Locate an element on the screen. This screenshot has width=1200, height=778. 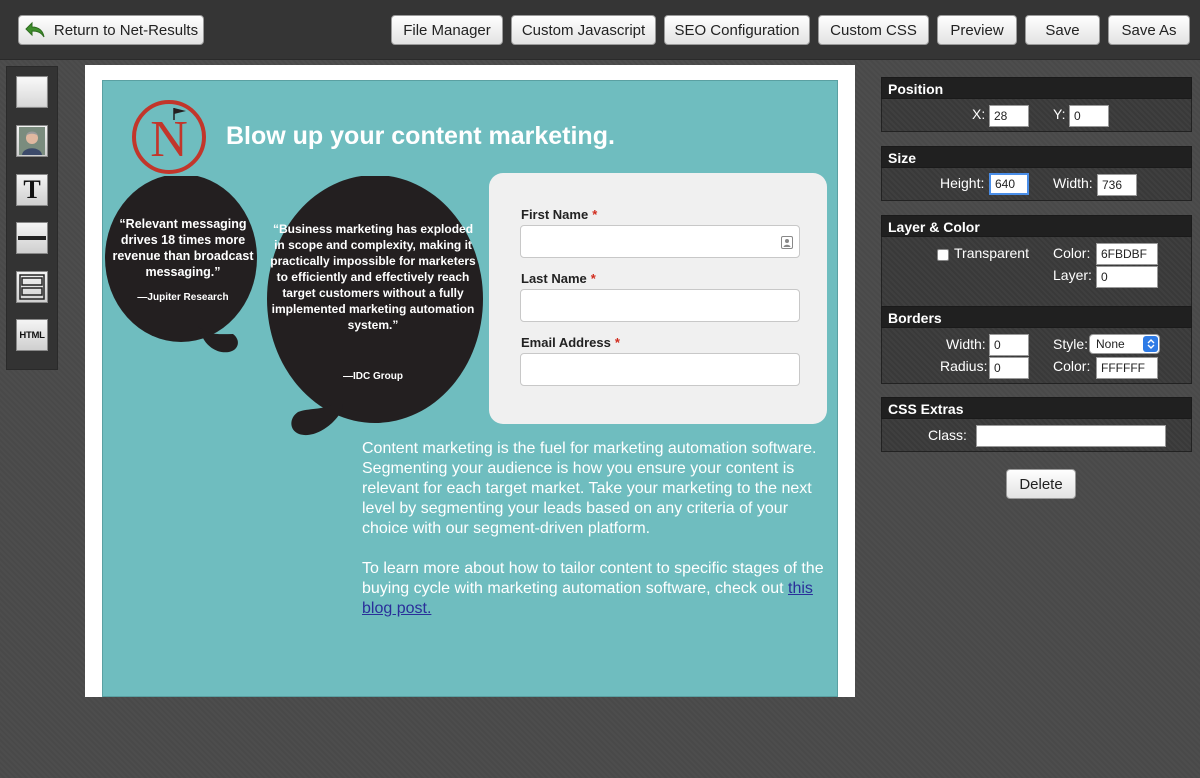
border-radius-label: Radius: is located at coordinates (964, 366).